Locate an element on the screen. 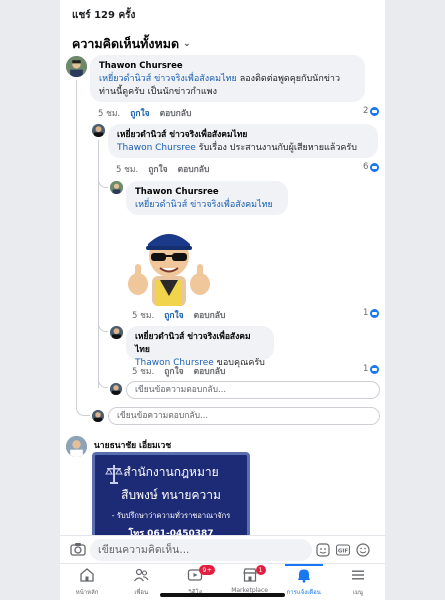  reaction-count: 6 is located at coordinates (371, 167).